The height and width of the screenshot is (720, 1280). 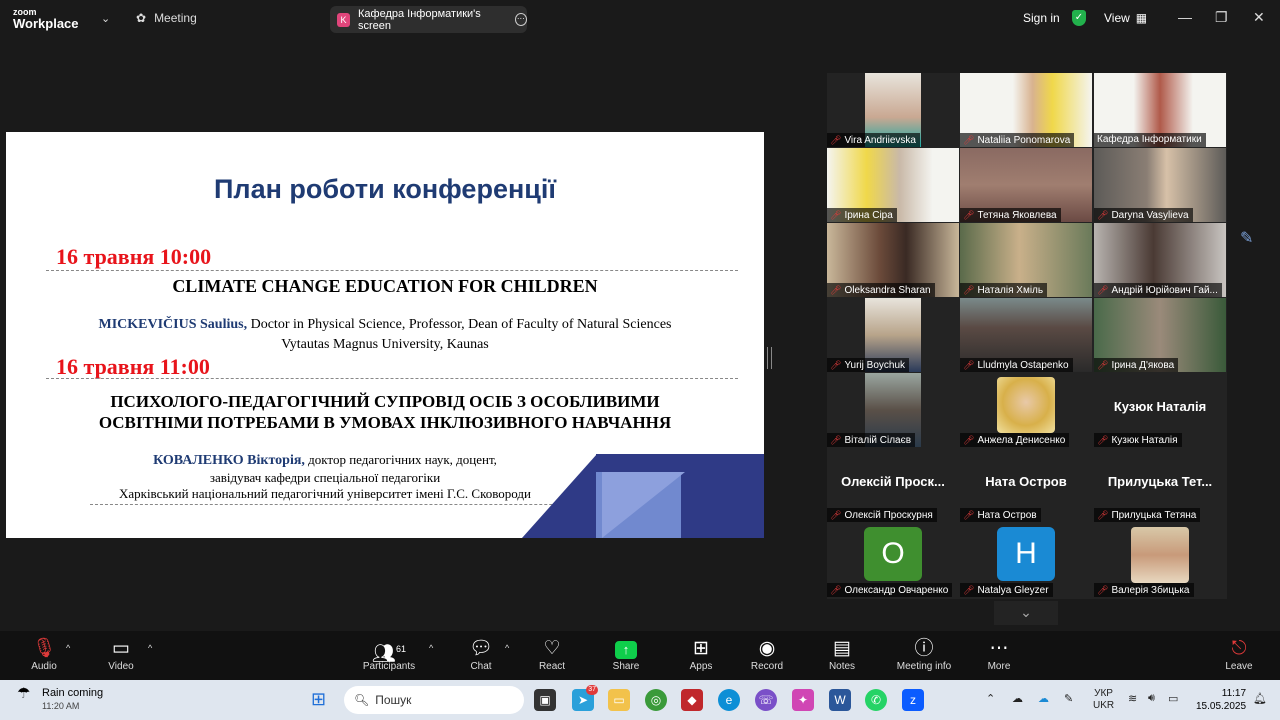 I want to click on video-button: ▭ Video, so click(x=121, y=654).